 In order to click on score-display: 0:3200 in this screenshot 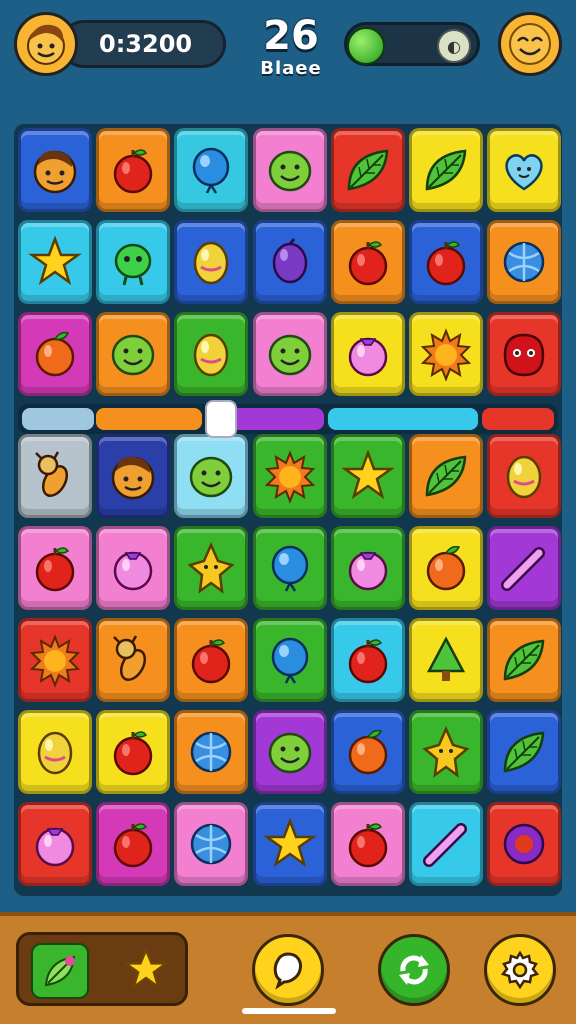, I will do `click(143, 44)`.